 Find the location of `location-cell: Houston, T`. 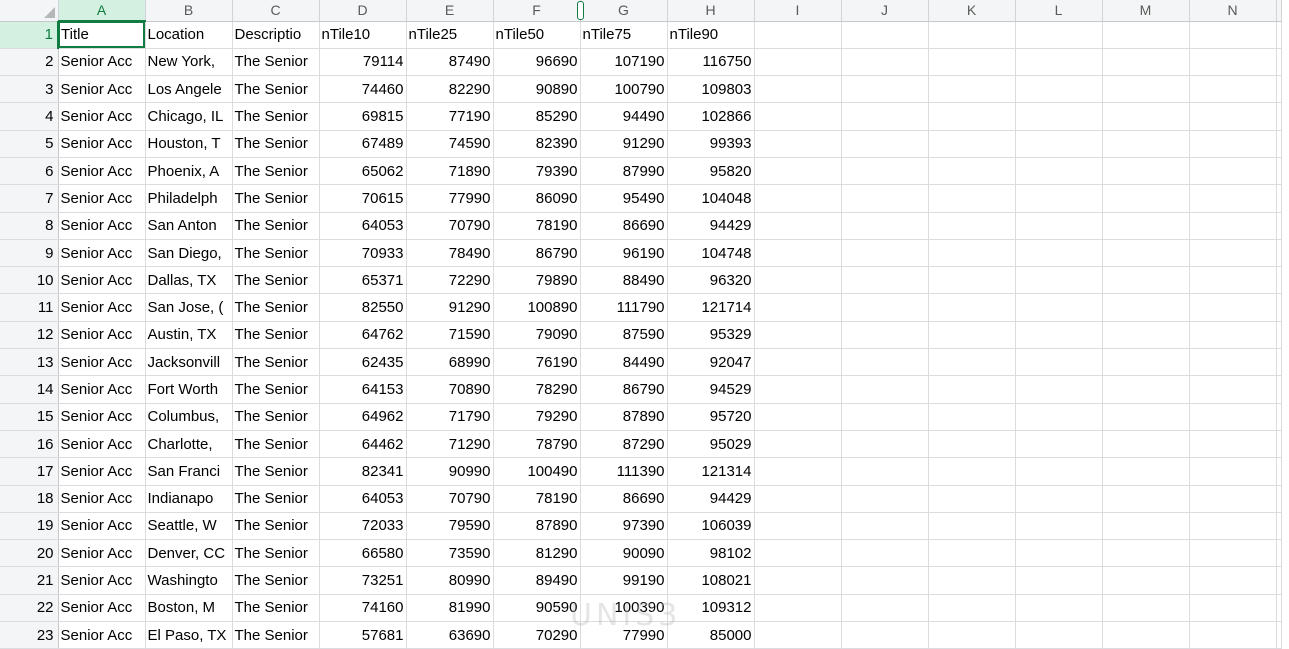

location-cell: Houston, T is located at coordinates (189, 144).